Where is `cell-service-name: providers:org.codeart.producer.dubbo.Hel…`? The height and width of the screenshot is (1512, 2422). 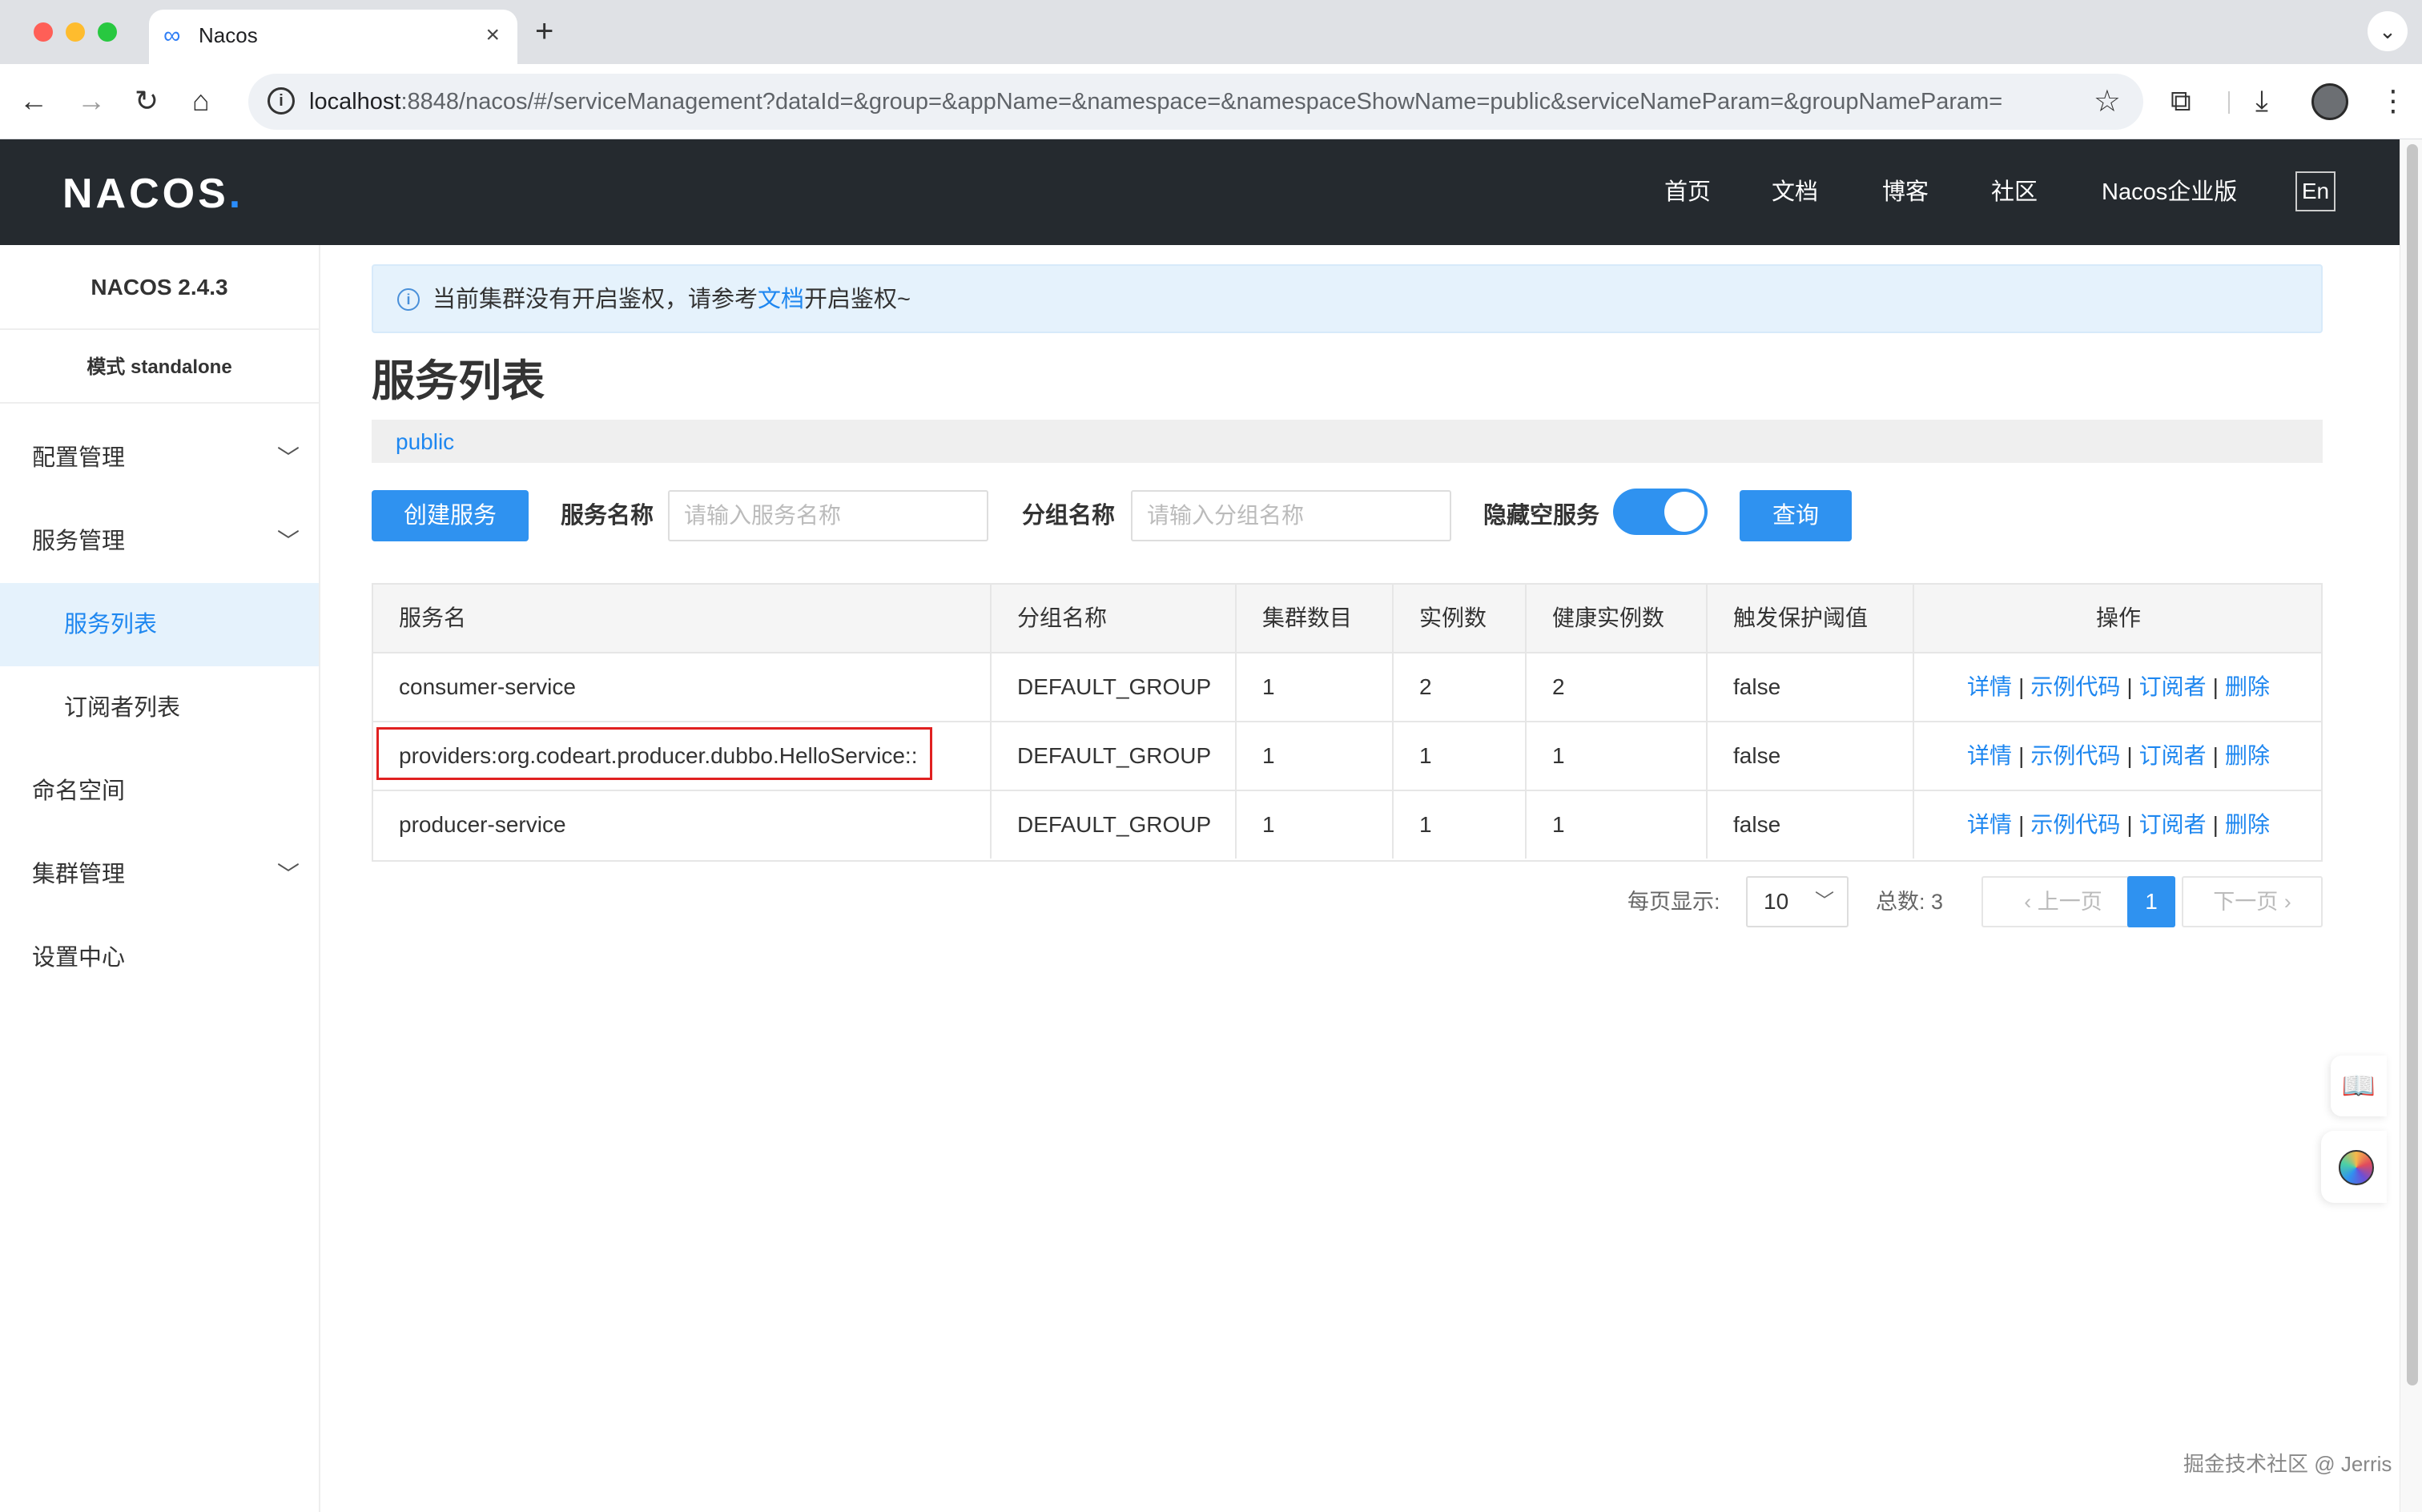
cell-service-name: providers:org.codeart.producer.dubbo.Hel… is located at coordinates (682, 756).